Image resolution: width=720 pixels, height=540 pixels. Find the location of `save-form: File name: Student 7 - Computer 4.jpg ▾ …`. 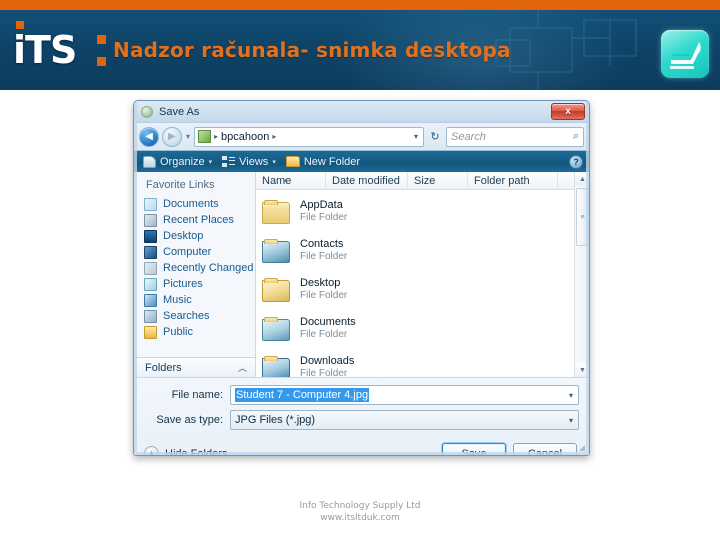

save-form: File name: Student 7 - Computer 4.jpg ▾ … is located at coordinates (361, 416).